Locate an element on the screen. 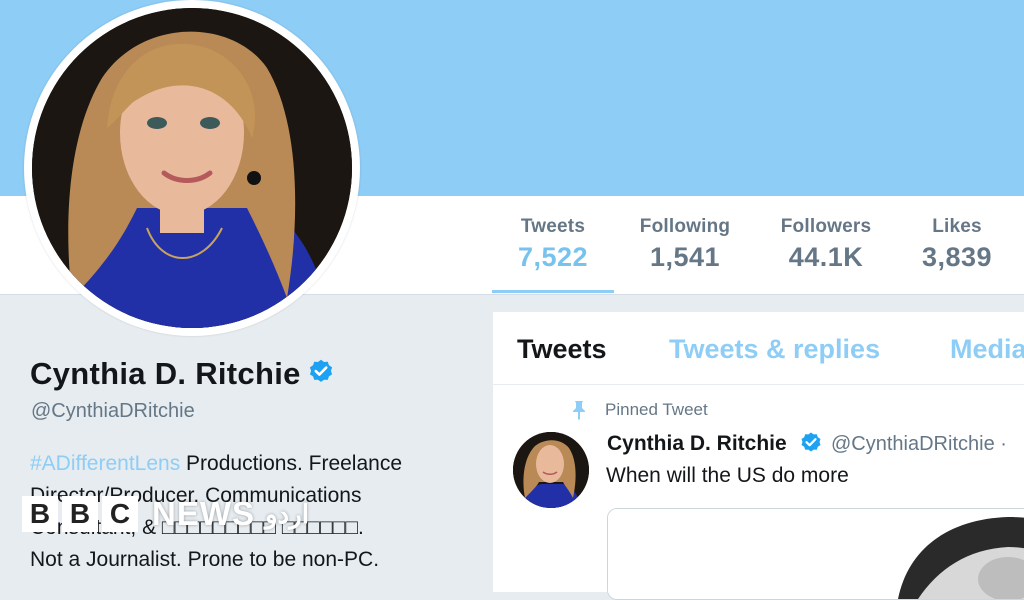 Image resolution: width=1024 pixels, height=600 pixels. profile-handle: @CynthiaDRitchie is located at coordinates (113, 411).